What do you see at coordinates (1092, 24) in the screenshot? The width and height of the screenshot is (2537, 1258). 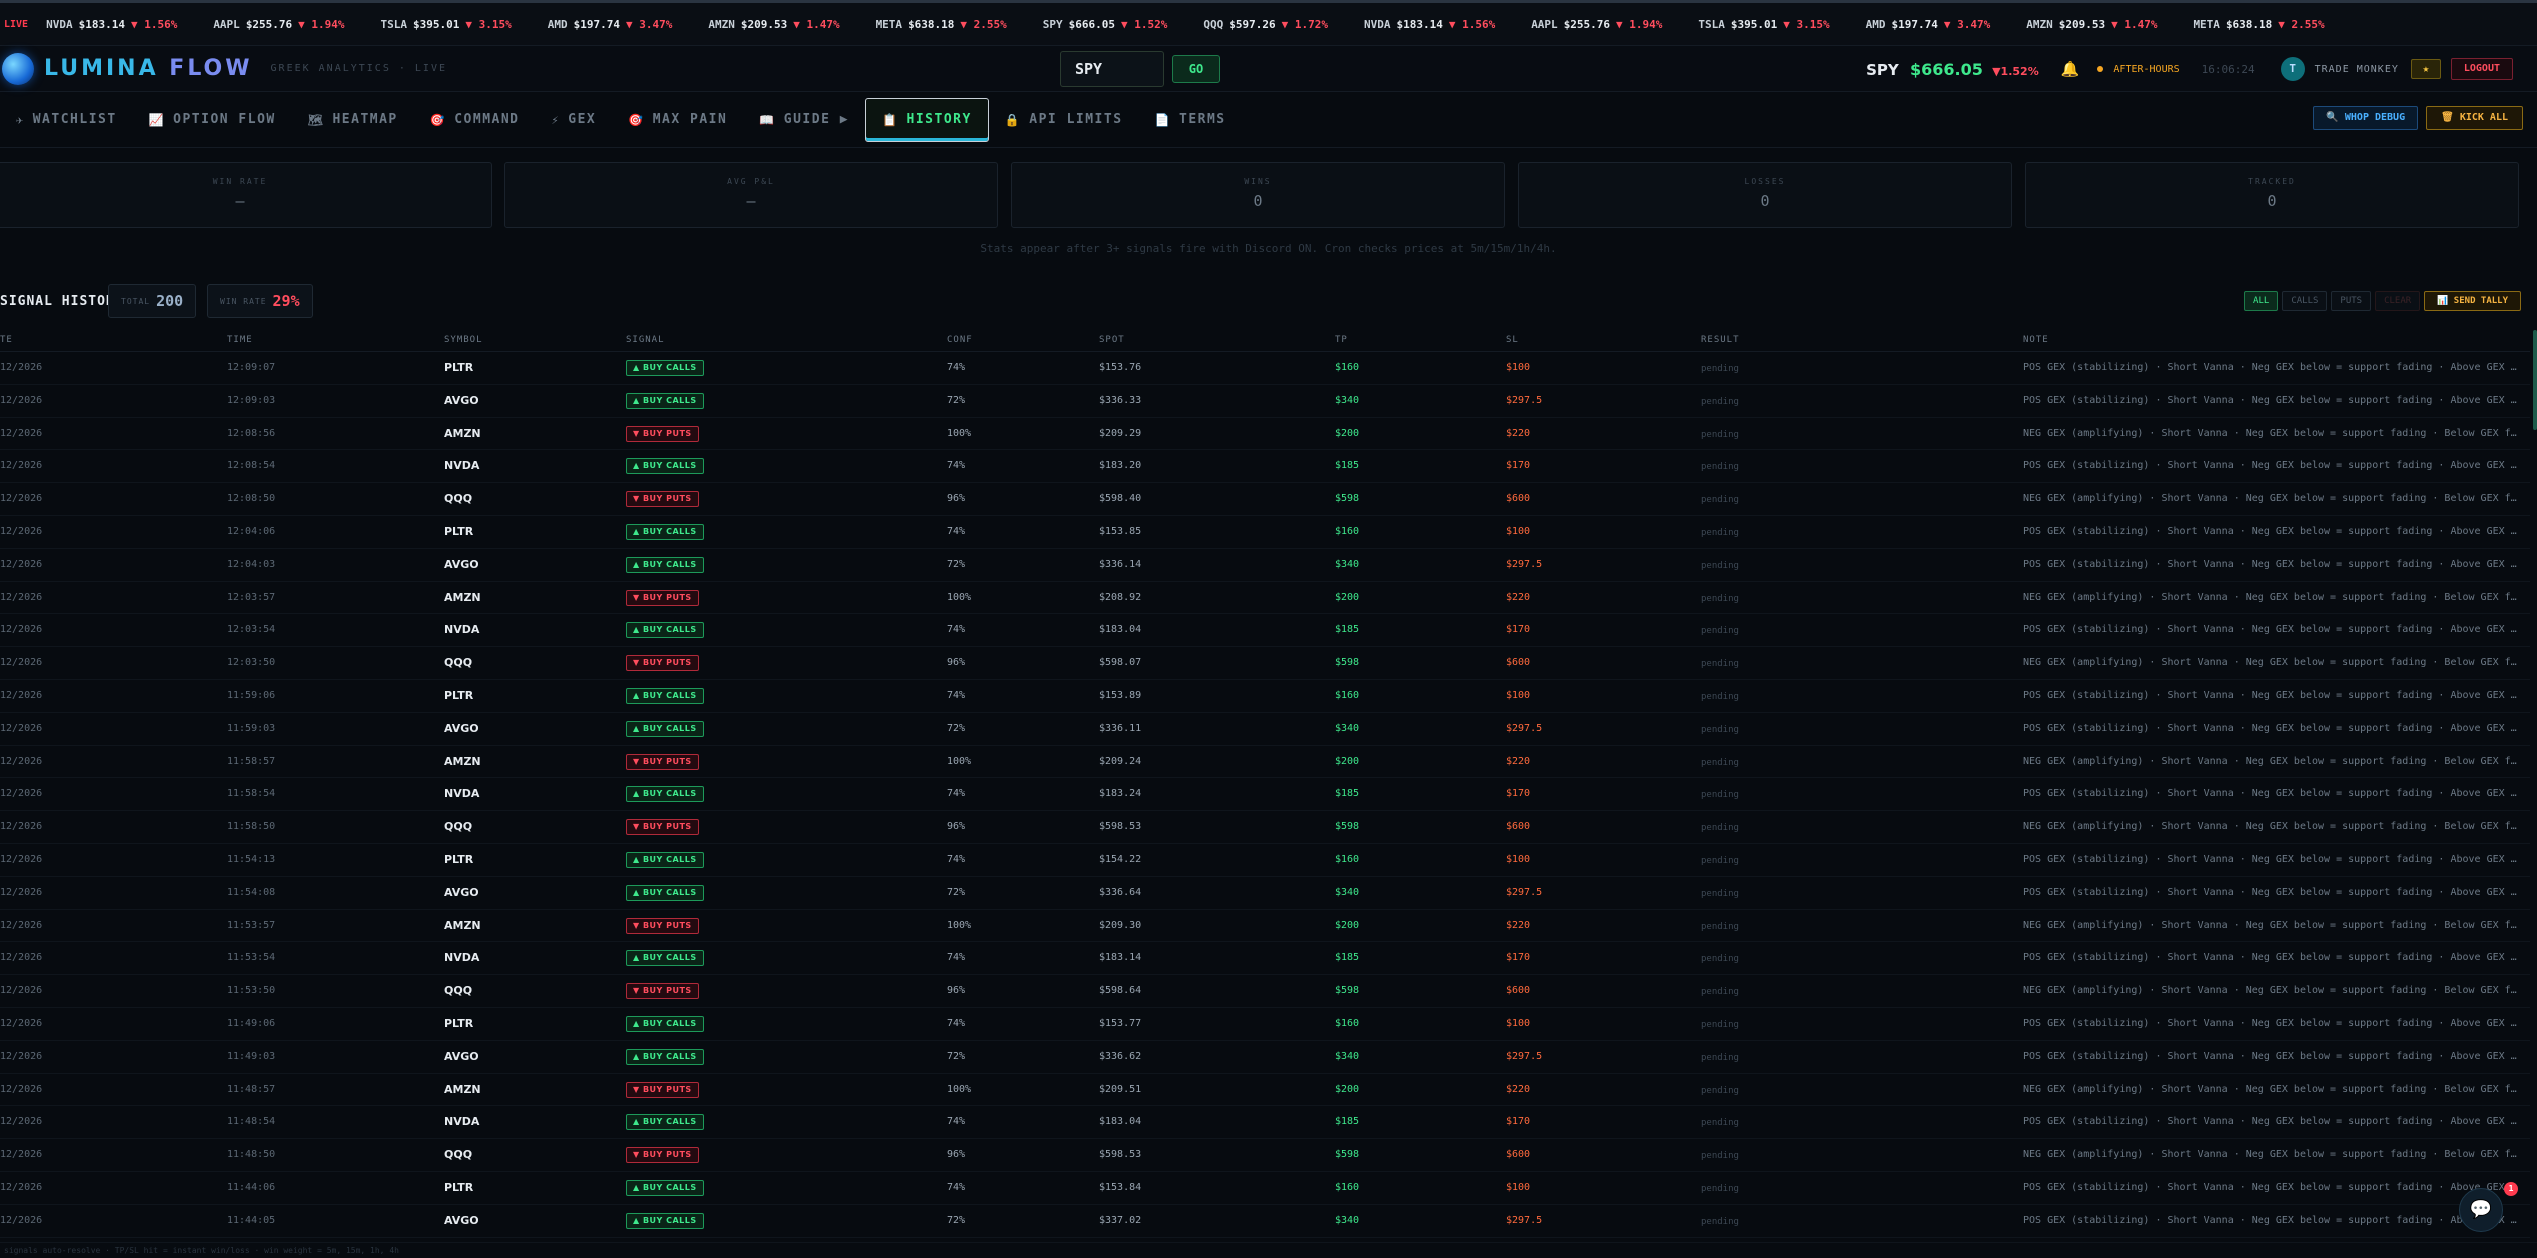 I see `ticker-price: $666.05` at bounding box center [1092, 24].